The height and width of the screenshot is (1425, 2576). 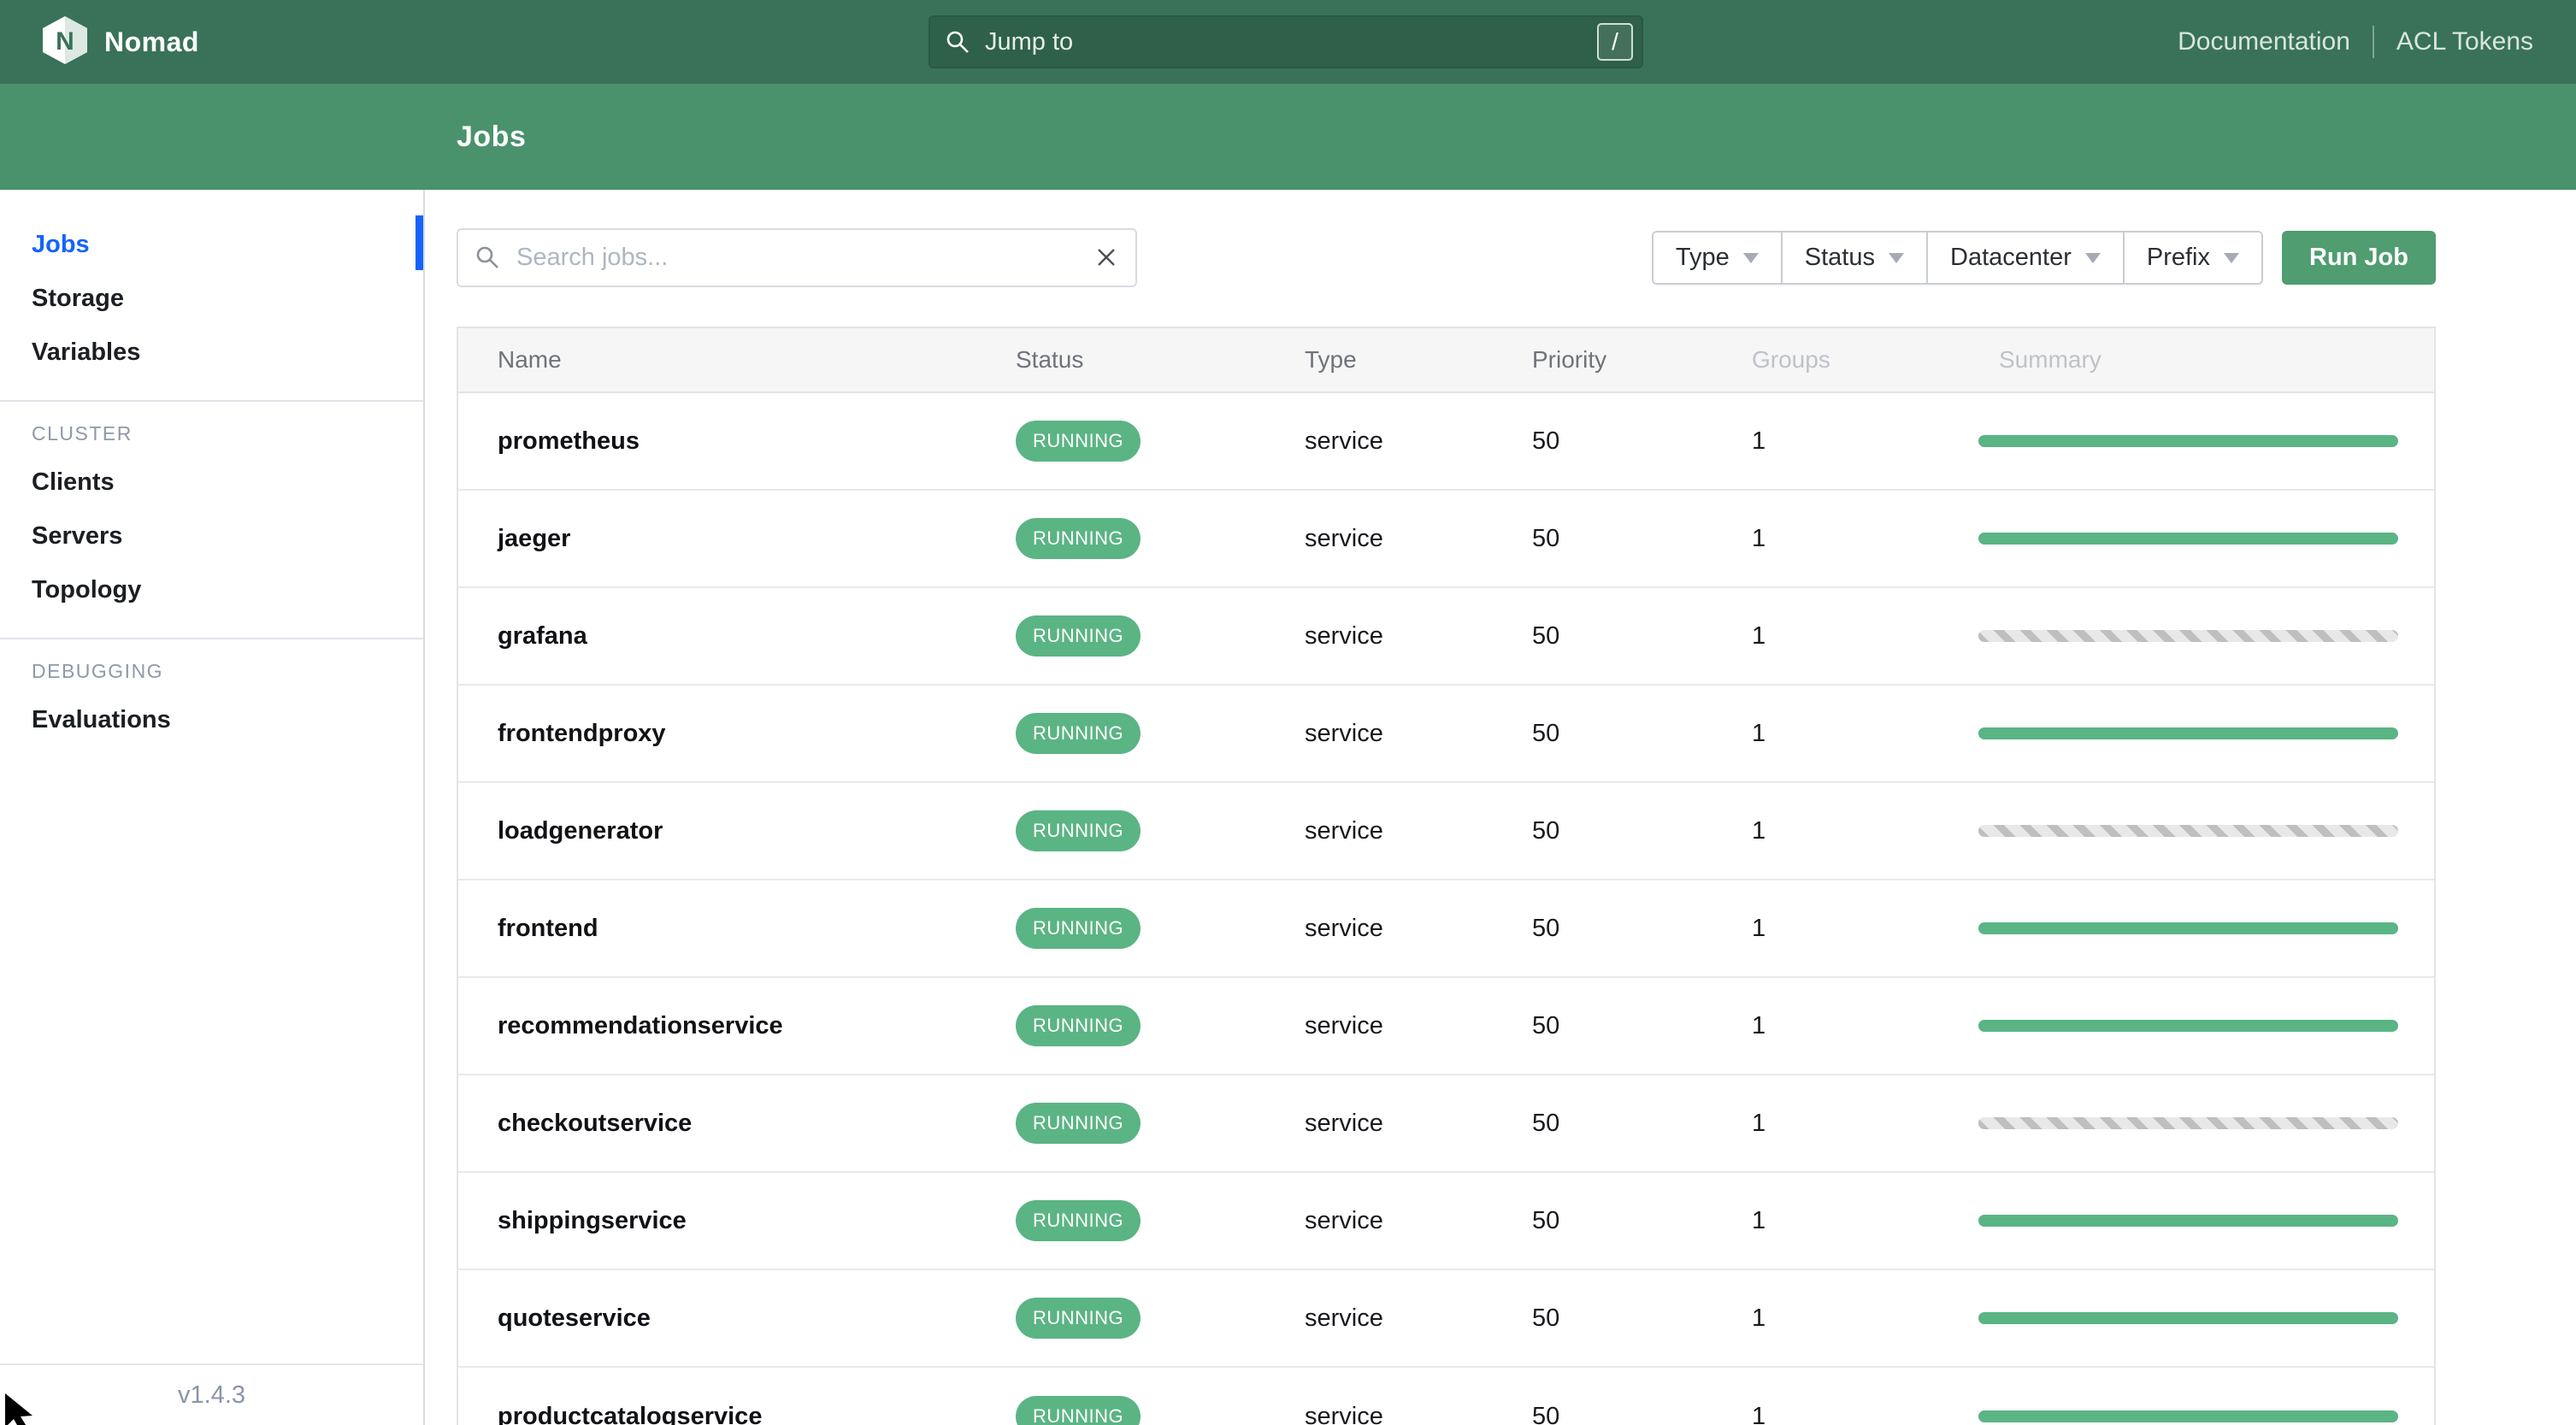 What do you see at coordinates (1855, 258) in the screenshot?
I see `filter-status-dropdown: Status` at bounding box center [1855, 258].